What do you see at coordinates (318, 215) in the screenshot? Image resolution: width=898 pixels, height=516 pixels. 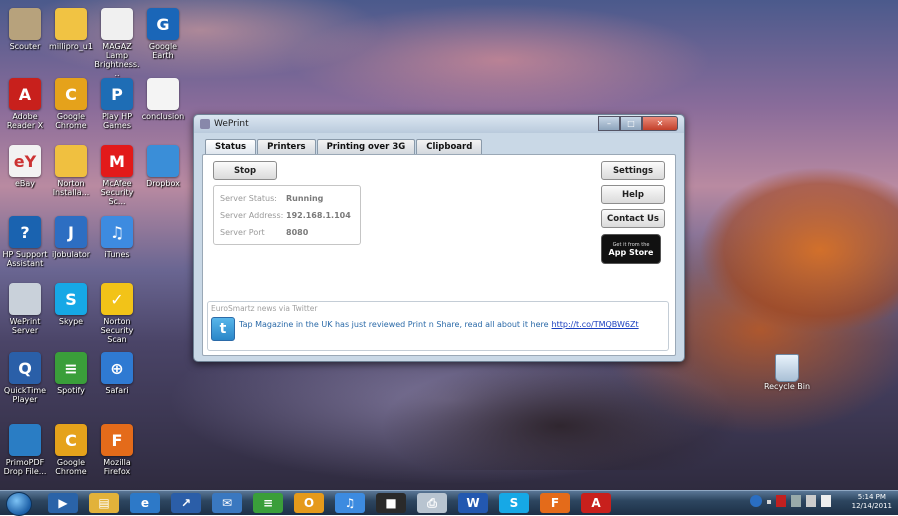 I see `server-address-value: 192.168.1.104` at bounding box center [318, 215].